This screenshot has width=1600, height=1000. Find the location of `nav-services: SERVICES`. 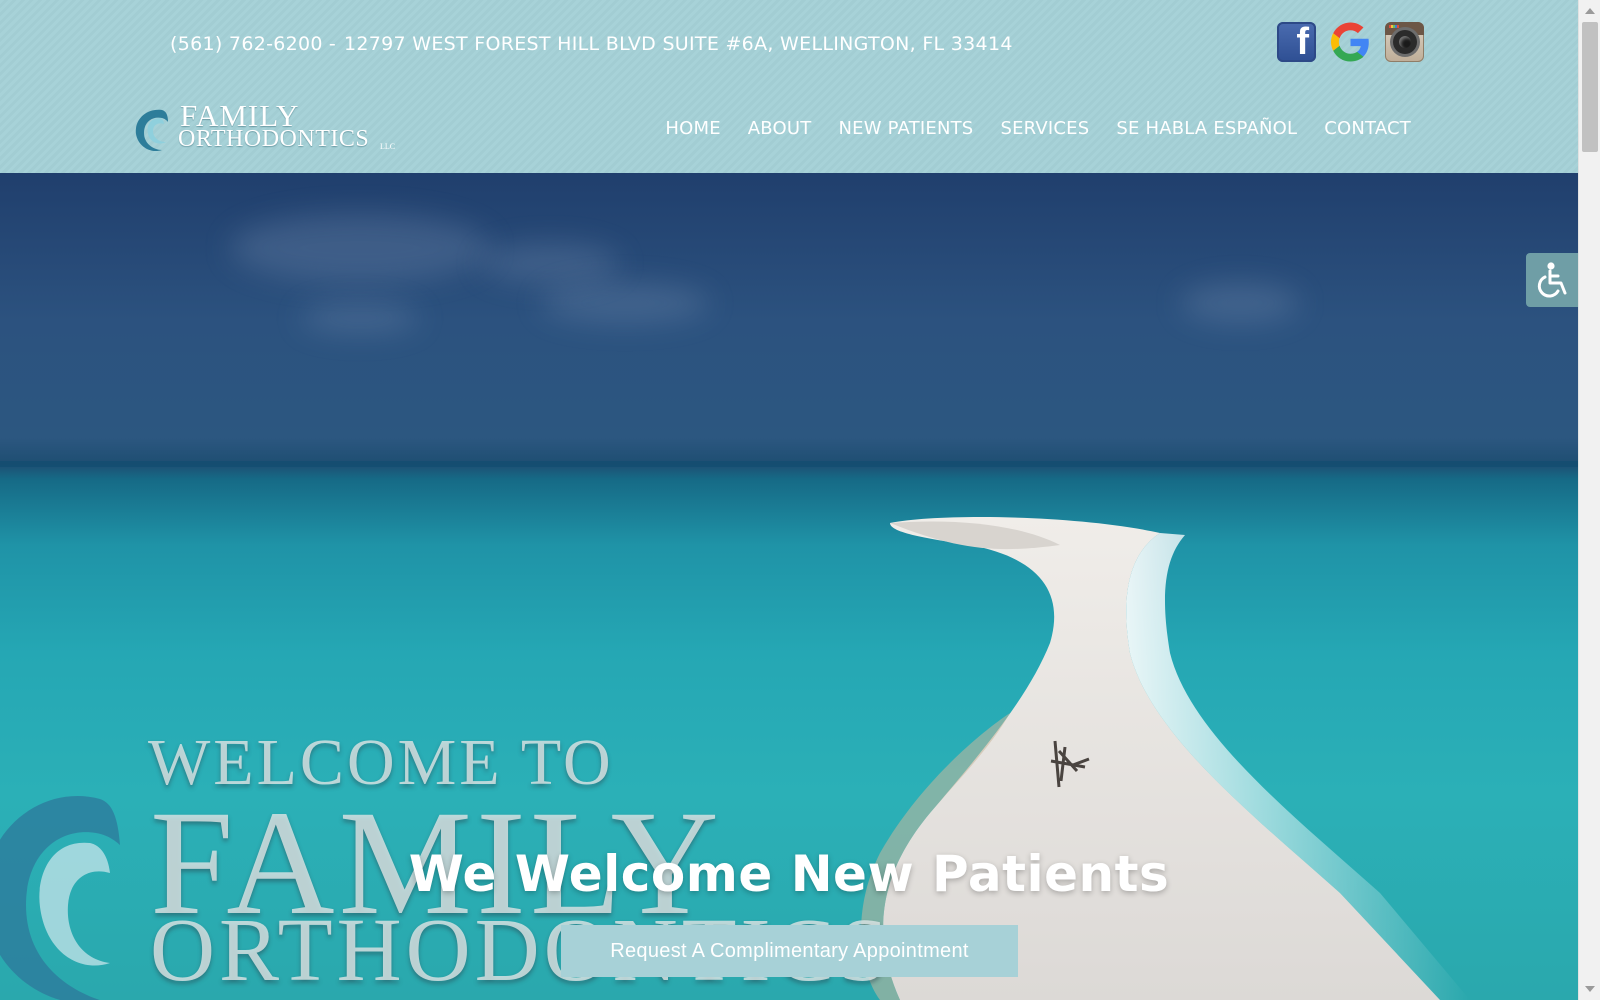

nav-services: SERVICES is located at coordinates (1044, 128).